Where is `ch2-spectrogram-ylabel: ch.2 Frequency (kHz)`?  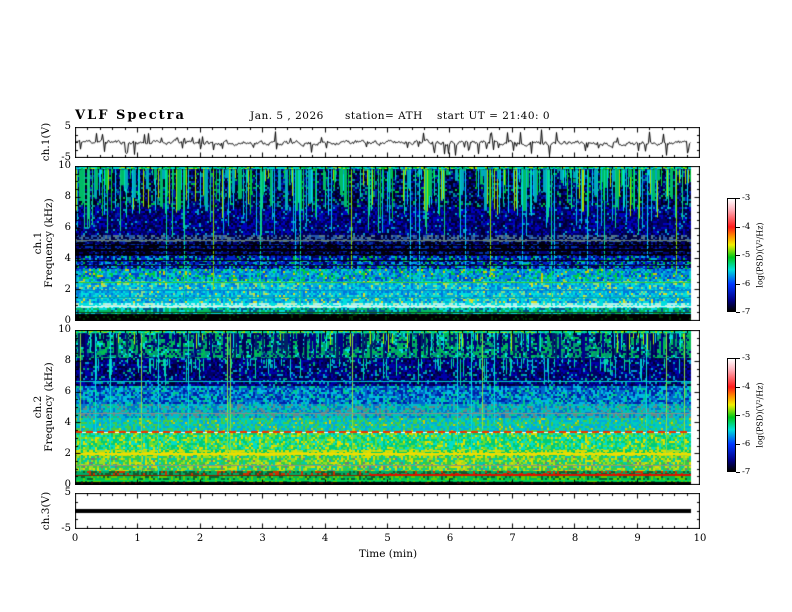
ch2-spectrogram-ylabel: ch.2 Frequency (kHz) is located at coordinates (43, 407).